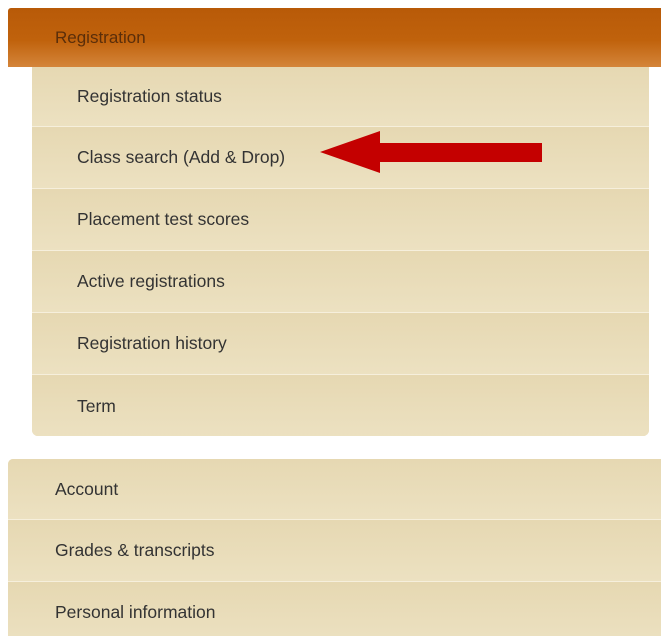  I want to click on menu-item-personal-information: Personal information, so click(334, 609).